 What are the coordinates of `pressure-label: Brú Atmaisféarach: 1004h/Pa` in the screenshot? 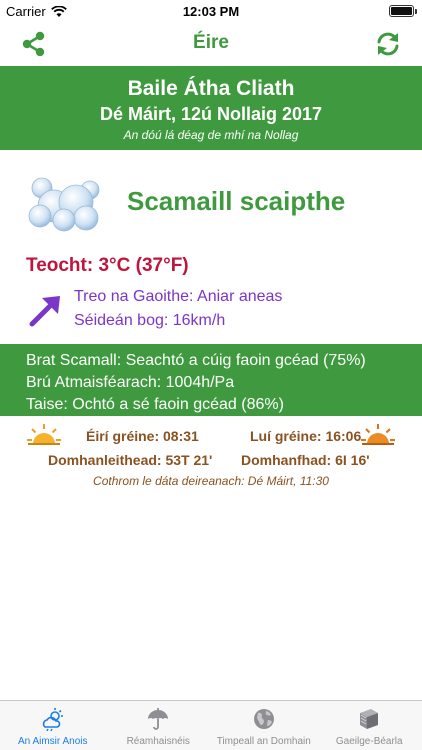 It's located at (130, 382).